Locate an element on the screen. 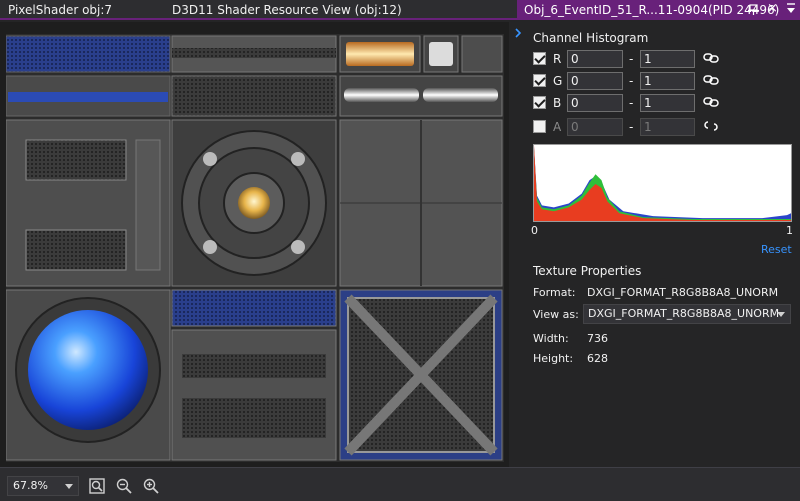 Image resolution: width=800 pixels, height=501 pixels. channel-b-min-input: 0 is located at coordinates (595, 103).